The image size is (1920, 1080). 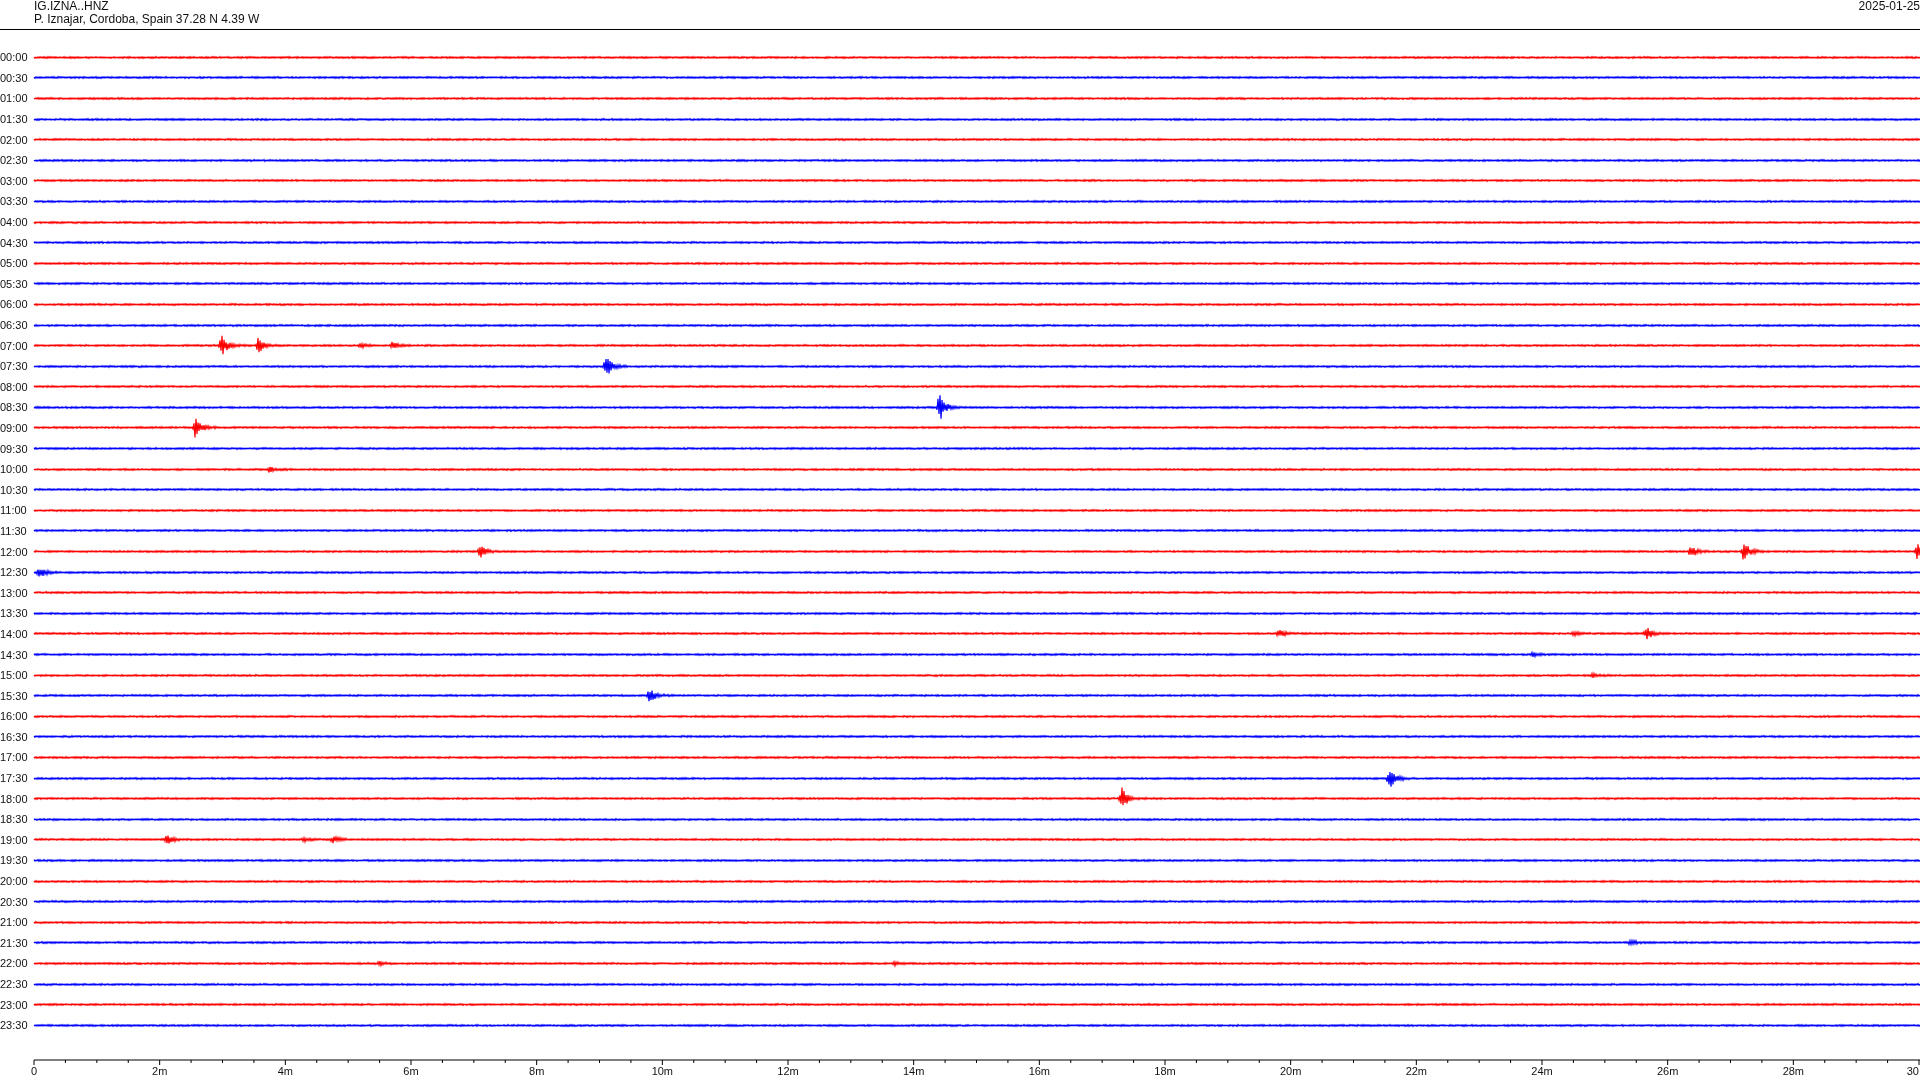 What do you see at coordinates (14, 489) in the screenshot?
I see `trace-time-label: 10:30` at bounding box center [14, 489].